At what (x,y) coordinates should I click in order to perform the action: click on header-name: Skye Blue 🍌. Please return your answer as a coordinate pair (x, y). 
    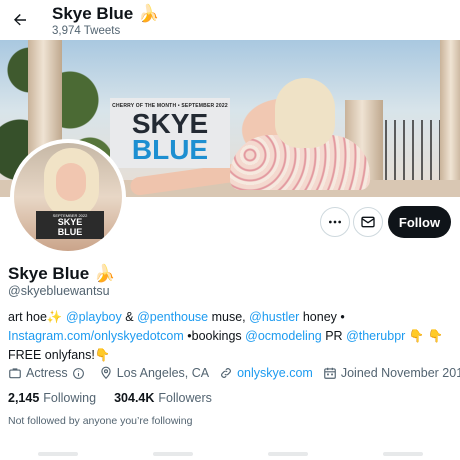
    Looking at the image, I should click on (106, 13).